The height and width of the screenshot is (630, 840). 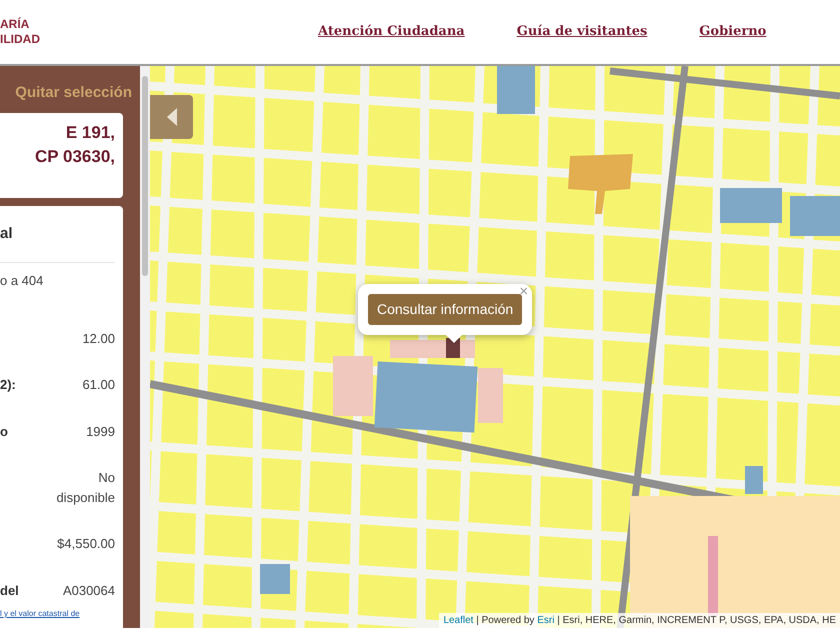 I want to click on field-label: del, so click(x=9, y=591).